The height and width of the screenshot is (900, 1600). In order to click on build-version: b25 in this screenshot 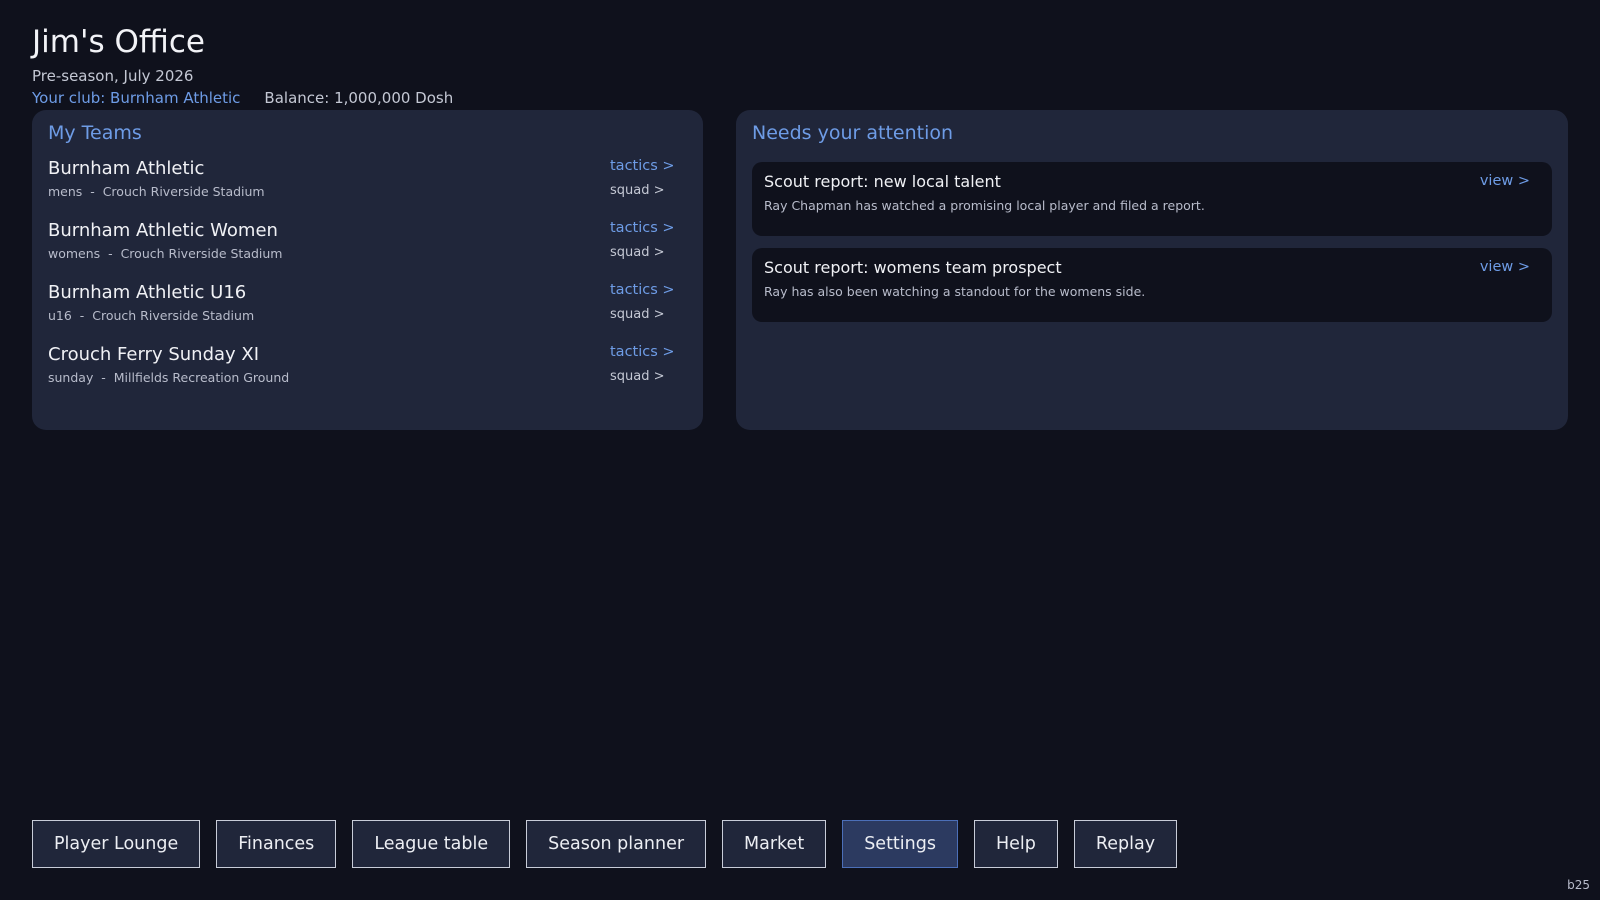, I will do `click(1578, 885)`.